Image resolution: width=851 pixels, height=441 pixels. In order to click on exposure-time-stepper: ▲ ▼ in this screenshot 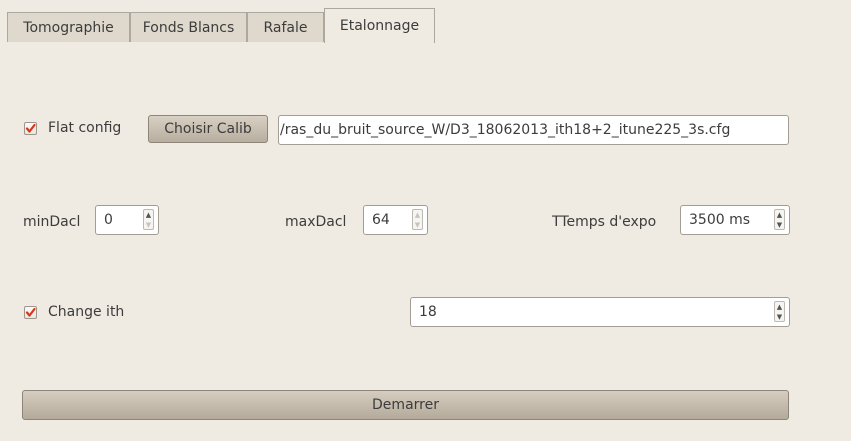, I will do `click(779, 219)`.